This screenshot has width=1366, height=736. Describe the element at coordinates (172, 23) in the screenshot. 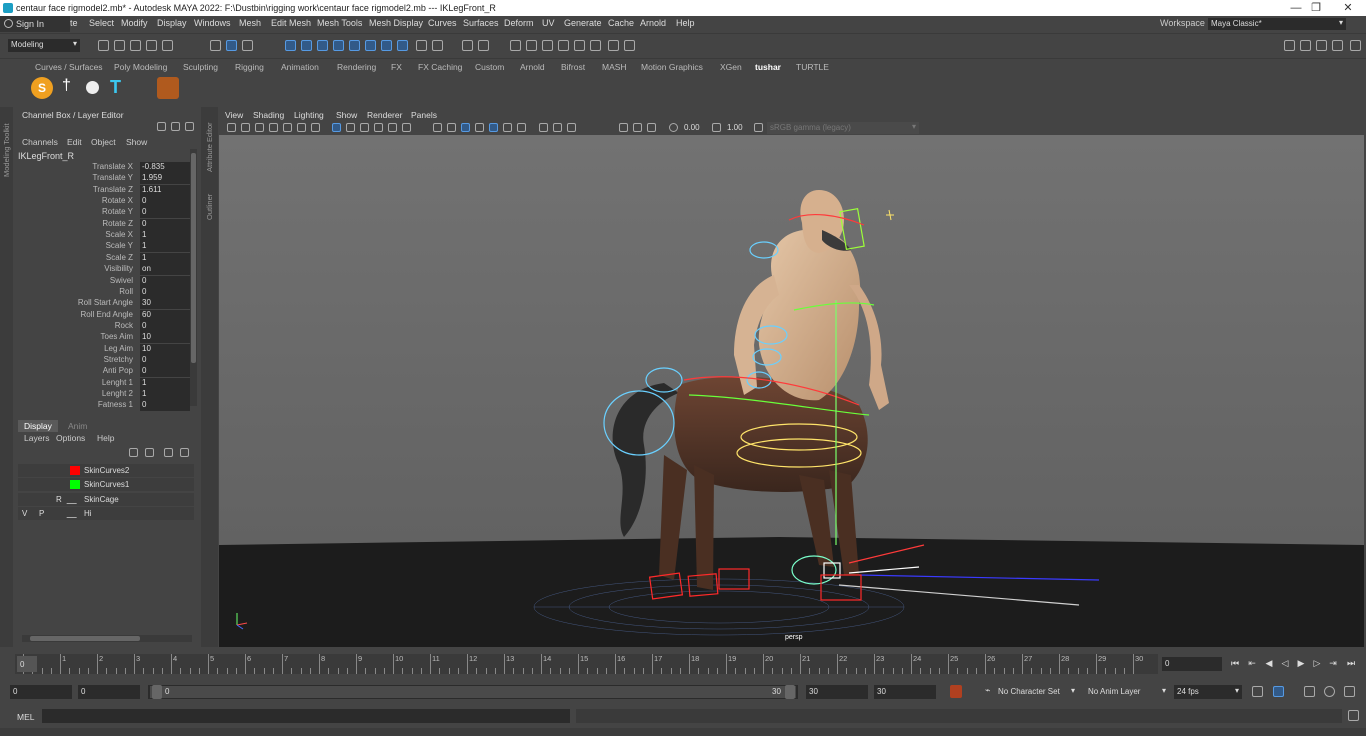

I see `menu-display: Display` at that location.